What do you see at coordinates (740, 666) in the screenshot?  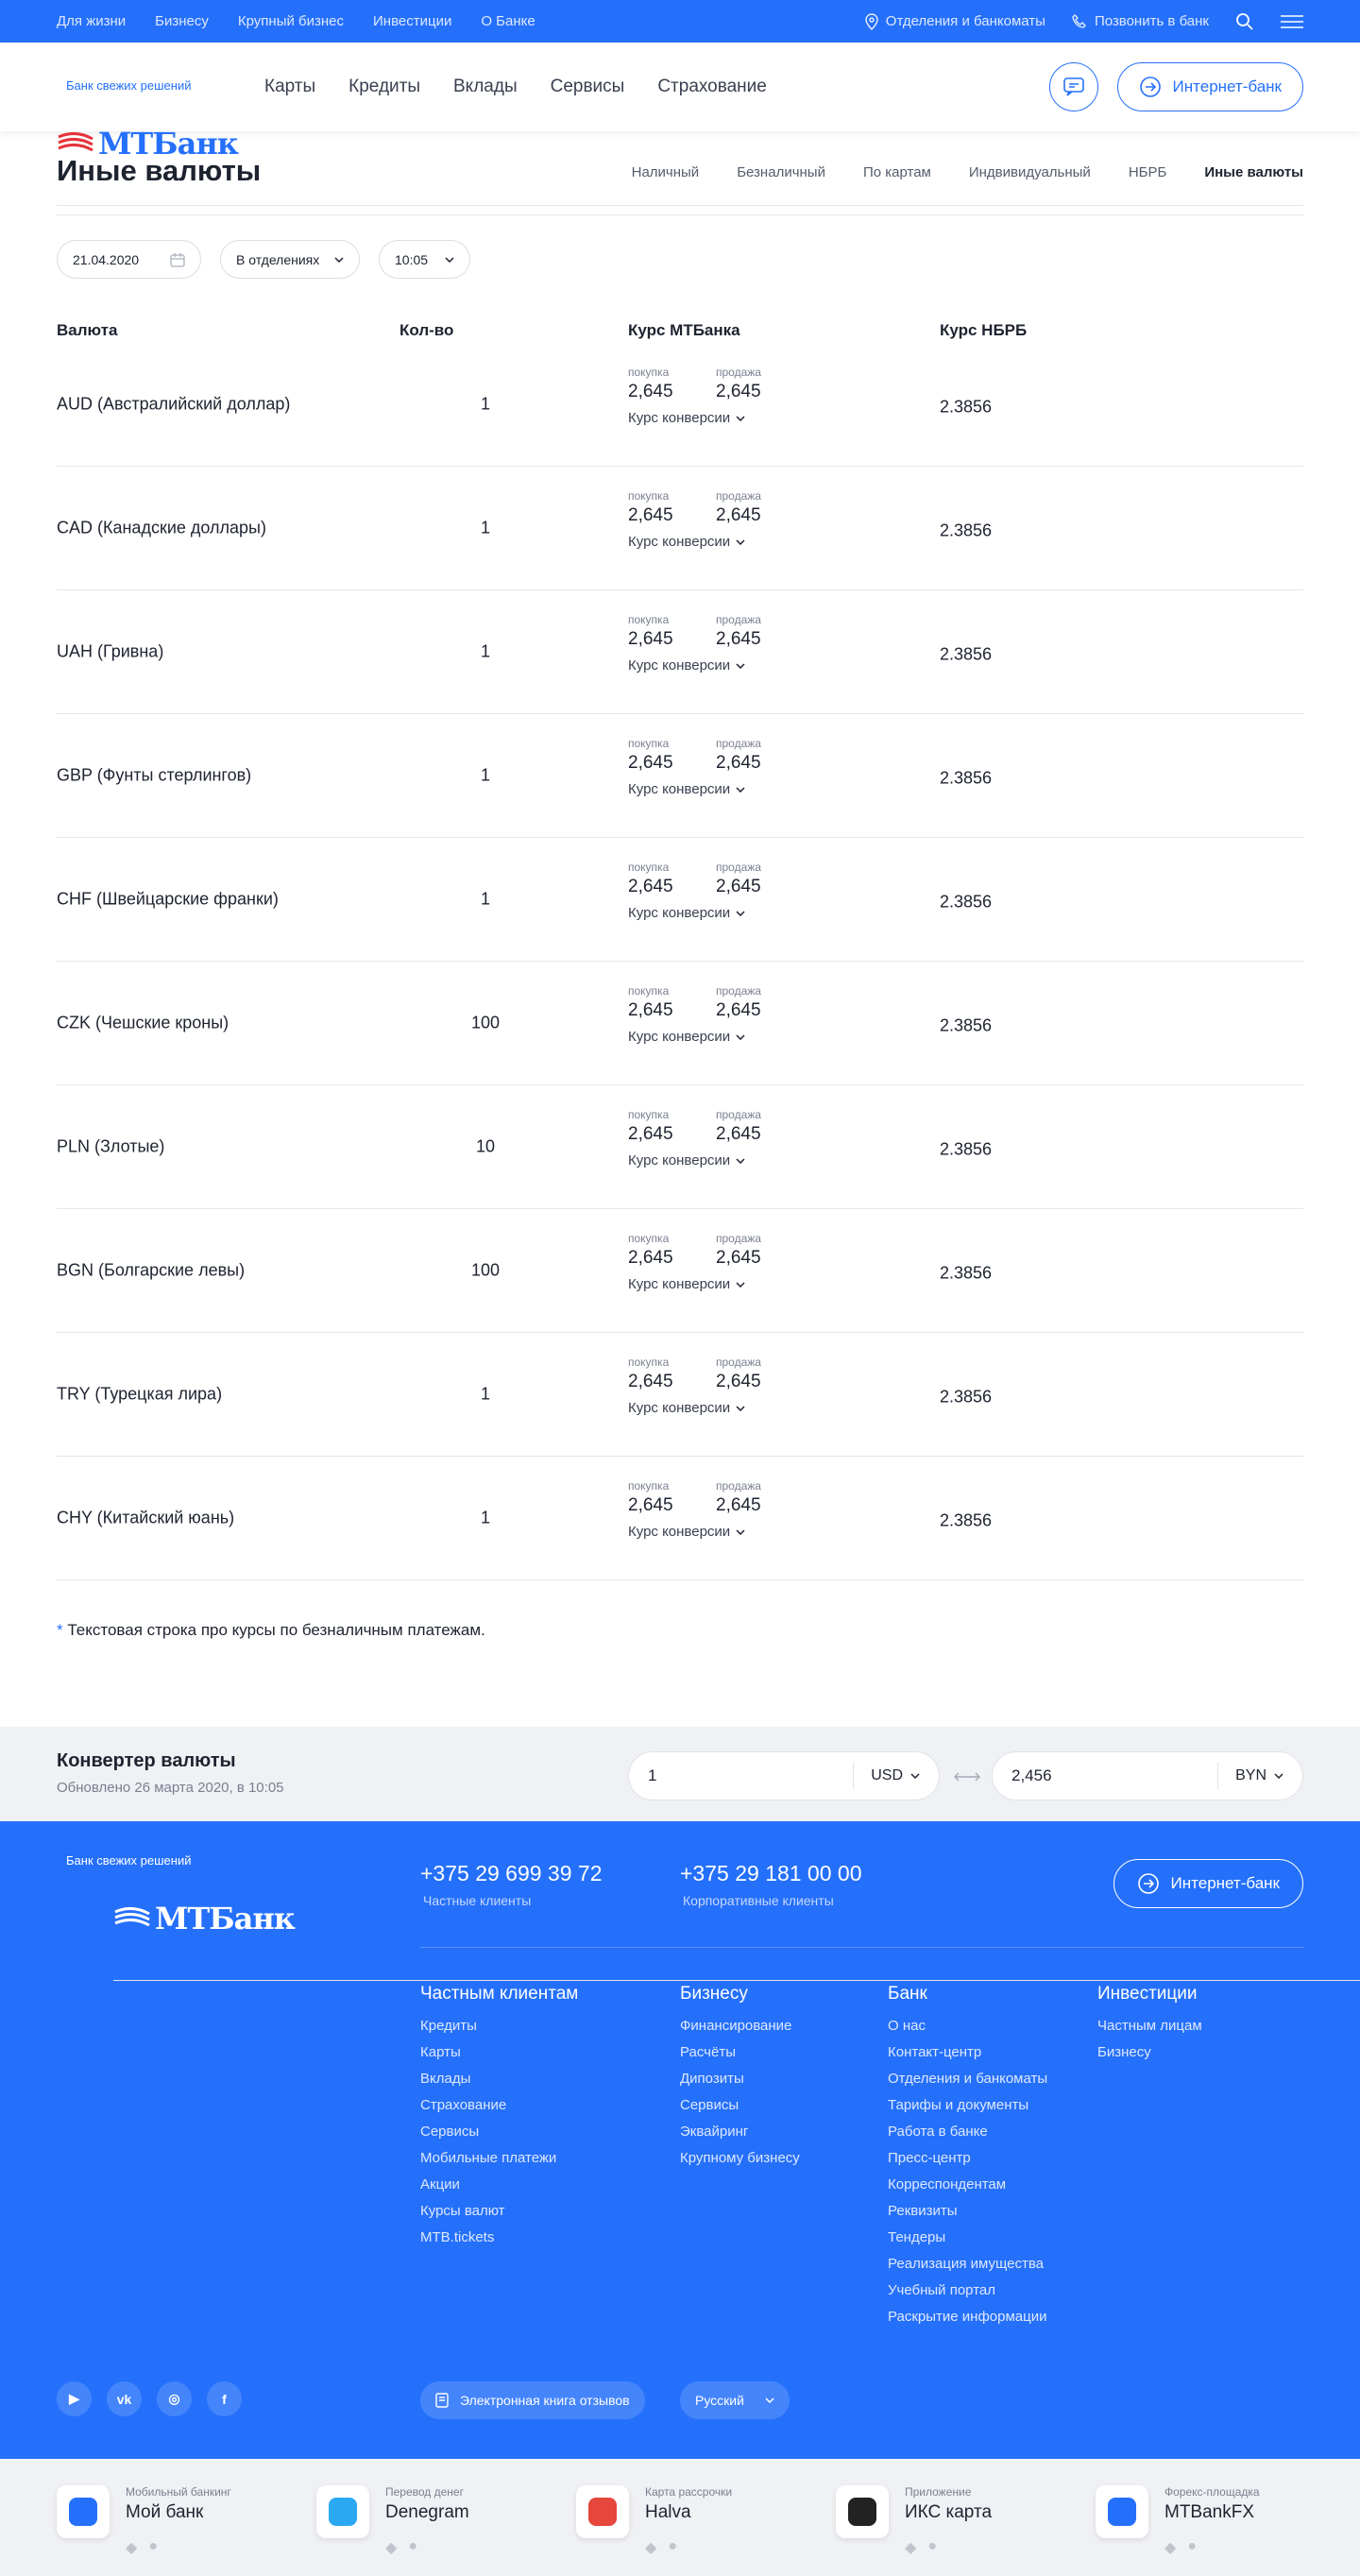 I see `chevron-down-icon` at bounding box center [740, 666].